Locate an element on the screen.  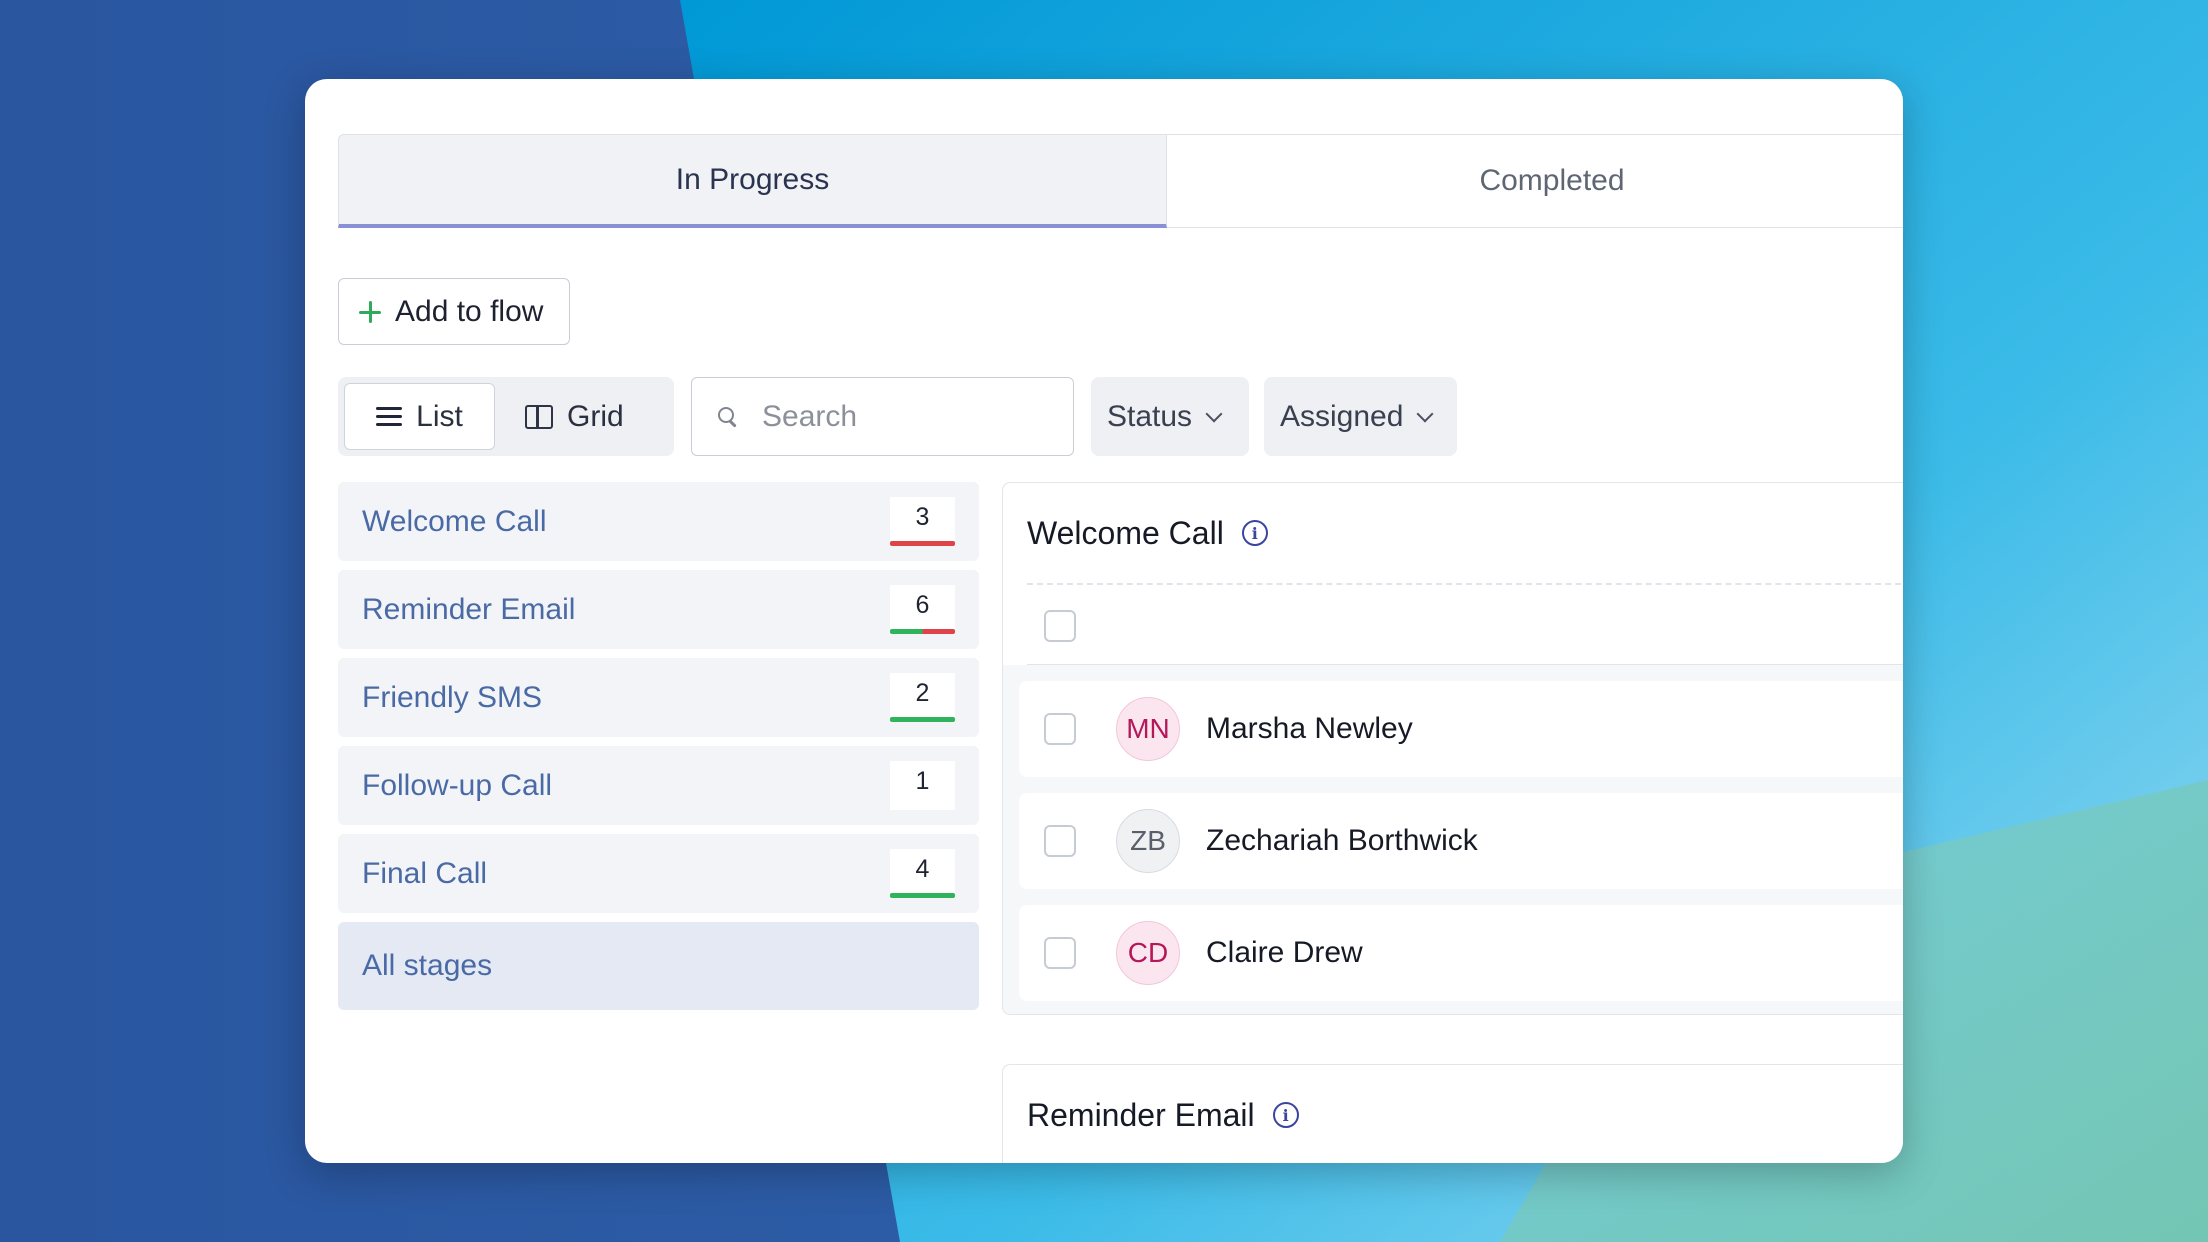
list-icon is located at coordinates (389, 416).